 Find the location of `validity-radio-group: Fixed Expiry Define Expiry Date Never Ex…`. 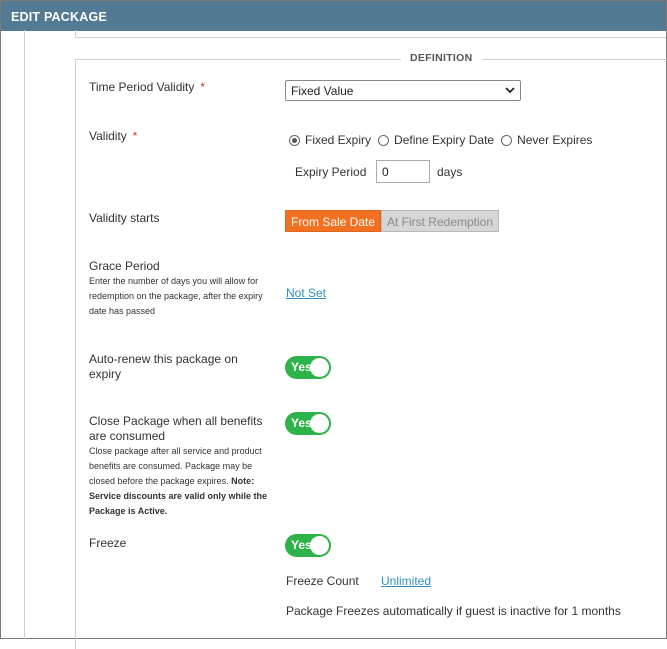

validity-radio-group: Fixed Expiry Define Expiry Date Never Ex… is located at coordinates (444, 140).